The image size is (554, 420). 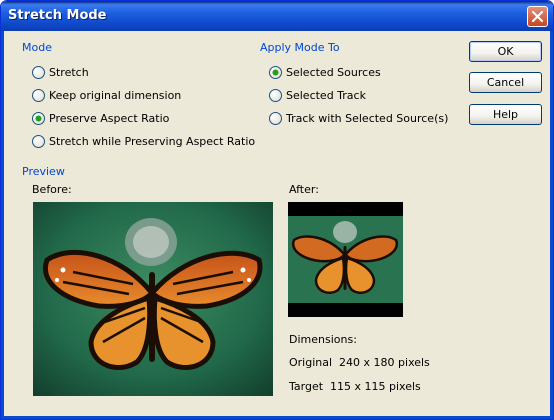 What do you see at coordinates (505, 114) in the screenshot?
I see `help-button: Help` at bounding box center [505, 114].